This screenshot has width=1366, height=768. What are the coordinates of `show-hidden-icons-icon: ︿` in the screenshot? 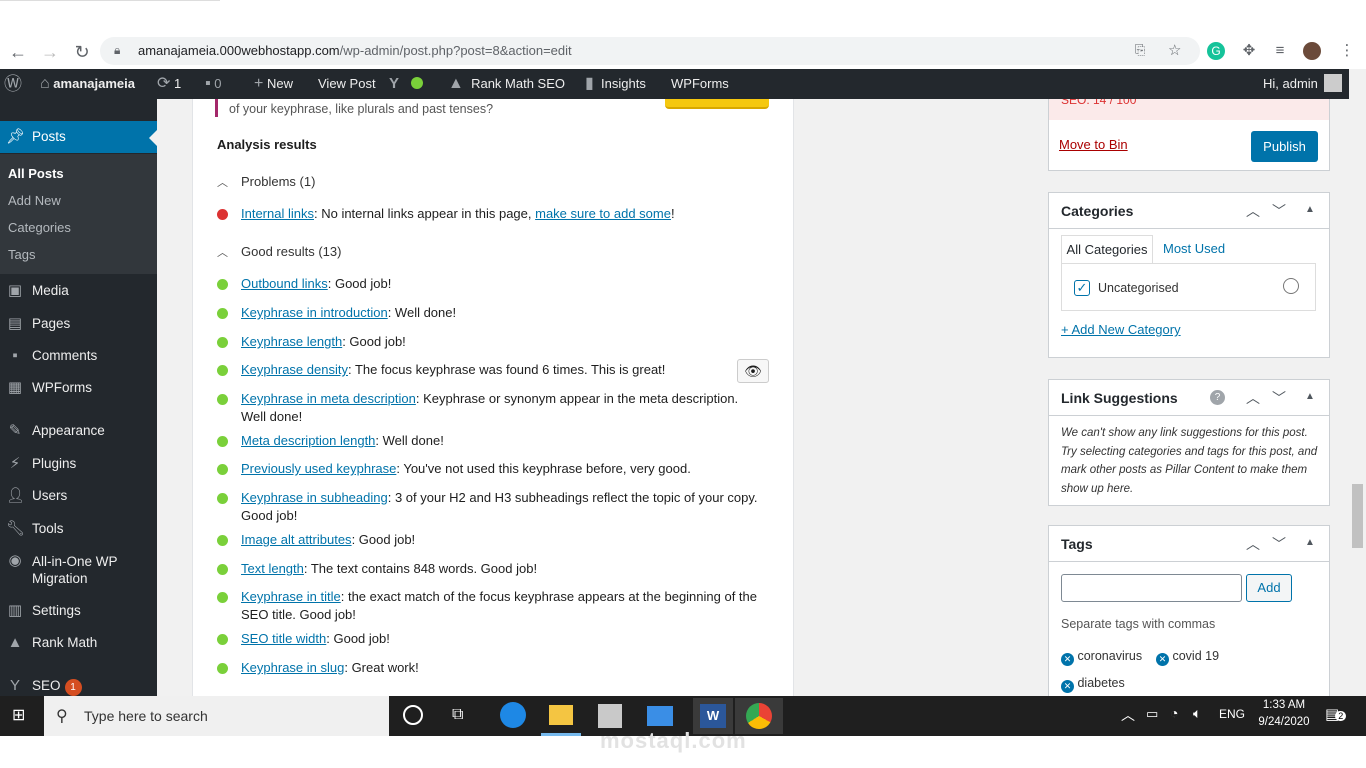 It's located at (1128, 715).